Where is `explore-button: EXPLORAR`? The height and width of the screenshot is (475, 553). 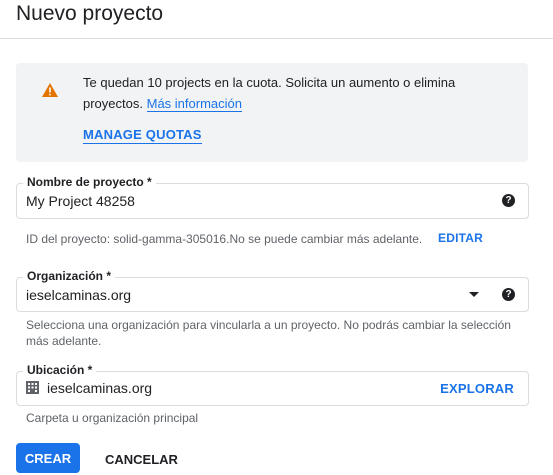 explore-button: EXPLORAR is located at coordinates (477, 388).